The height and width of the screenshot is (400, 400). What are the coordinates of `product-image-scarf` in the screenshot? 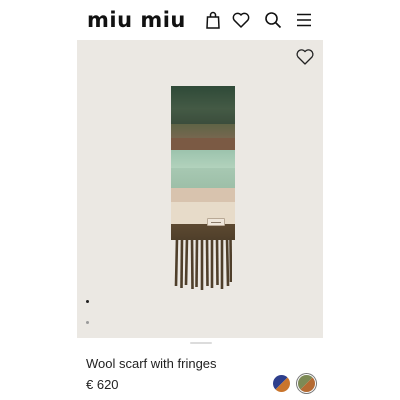 It's located at (203, 188).